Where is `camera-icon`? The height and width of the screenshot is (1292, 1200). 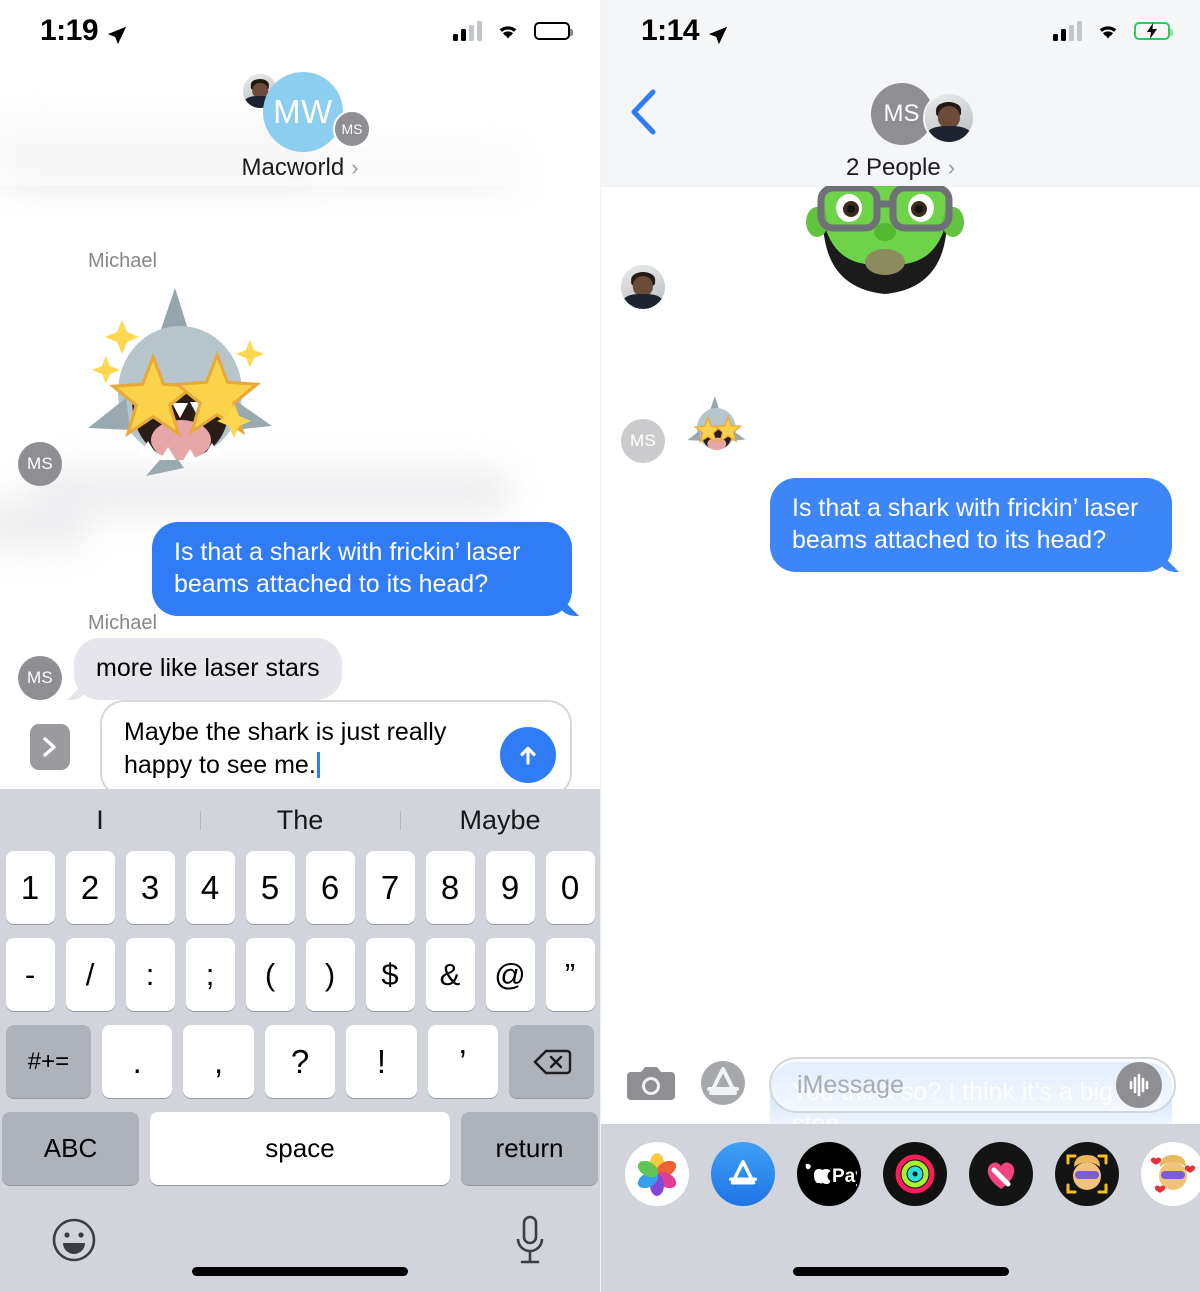
camera-icon is located at coordinates (651, 1085).